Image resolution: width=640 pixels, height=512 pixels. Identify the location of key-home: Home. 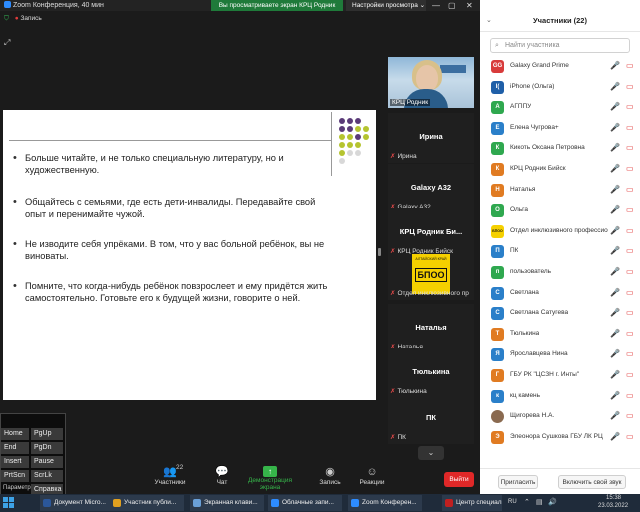
(15, 434).